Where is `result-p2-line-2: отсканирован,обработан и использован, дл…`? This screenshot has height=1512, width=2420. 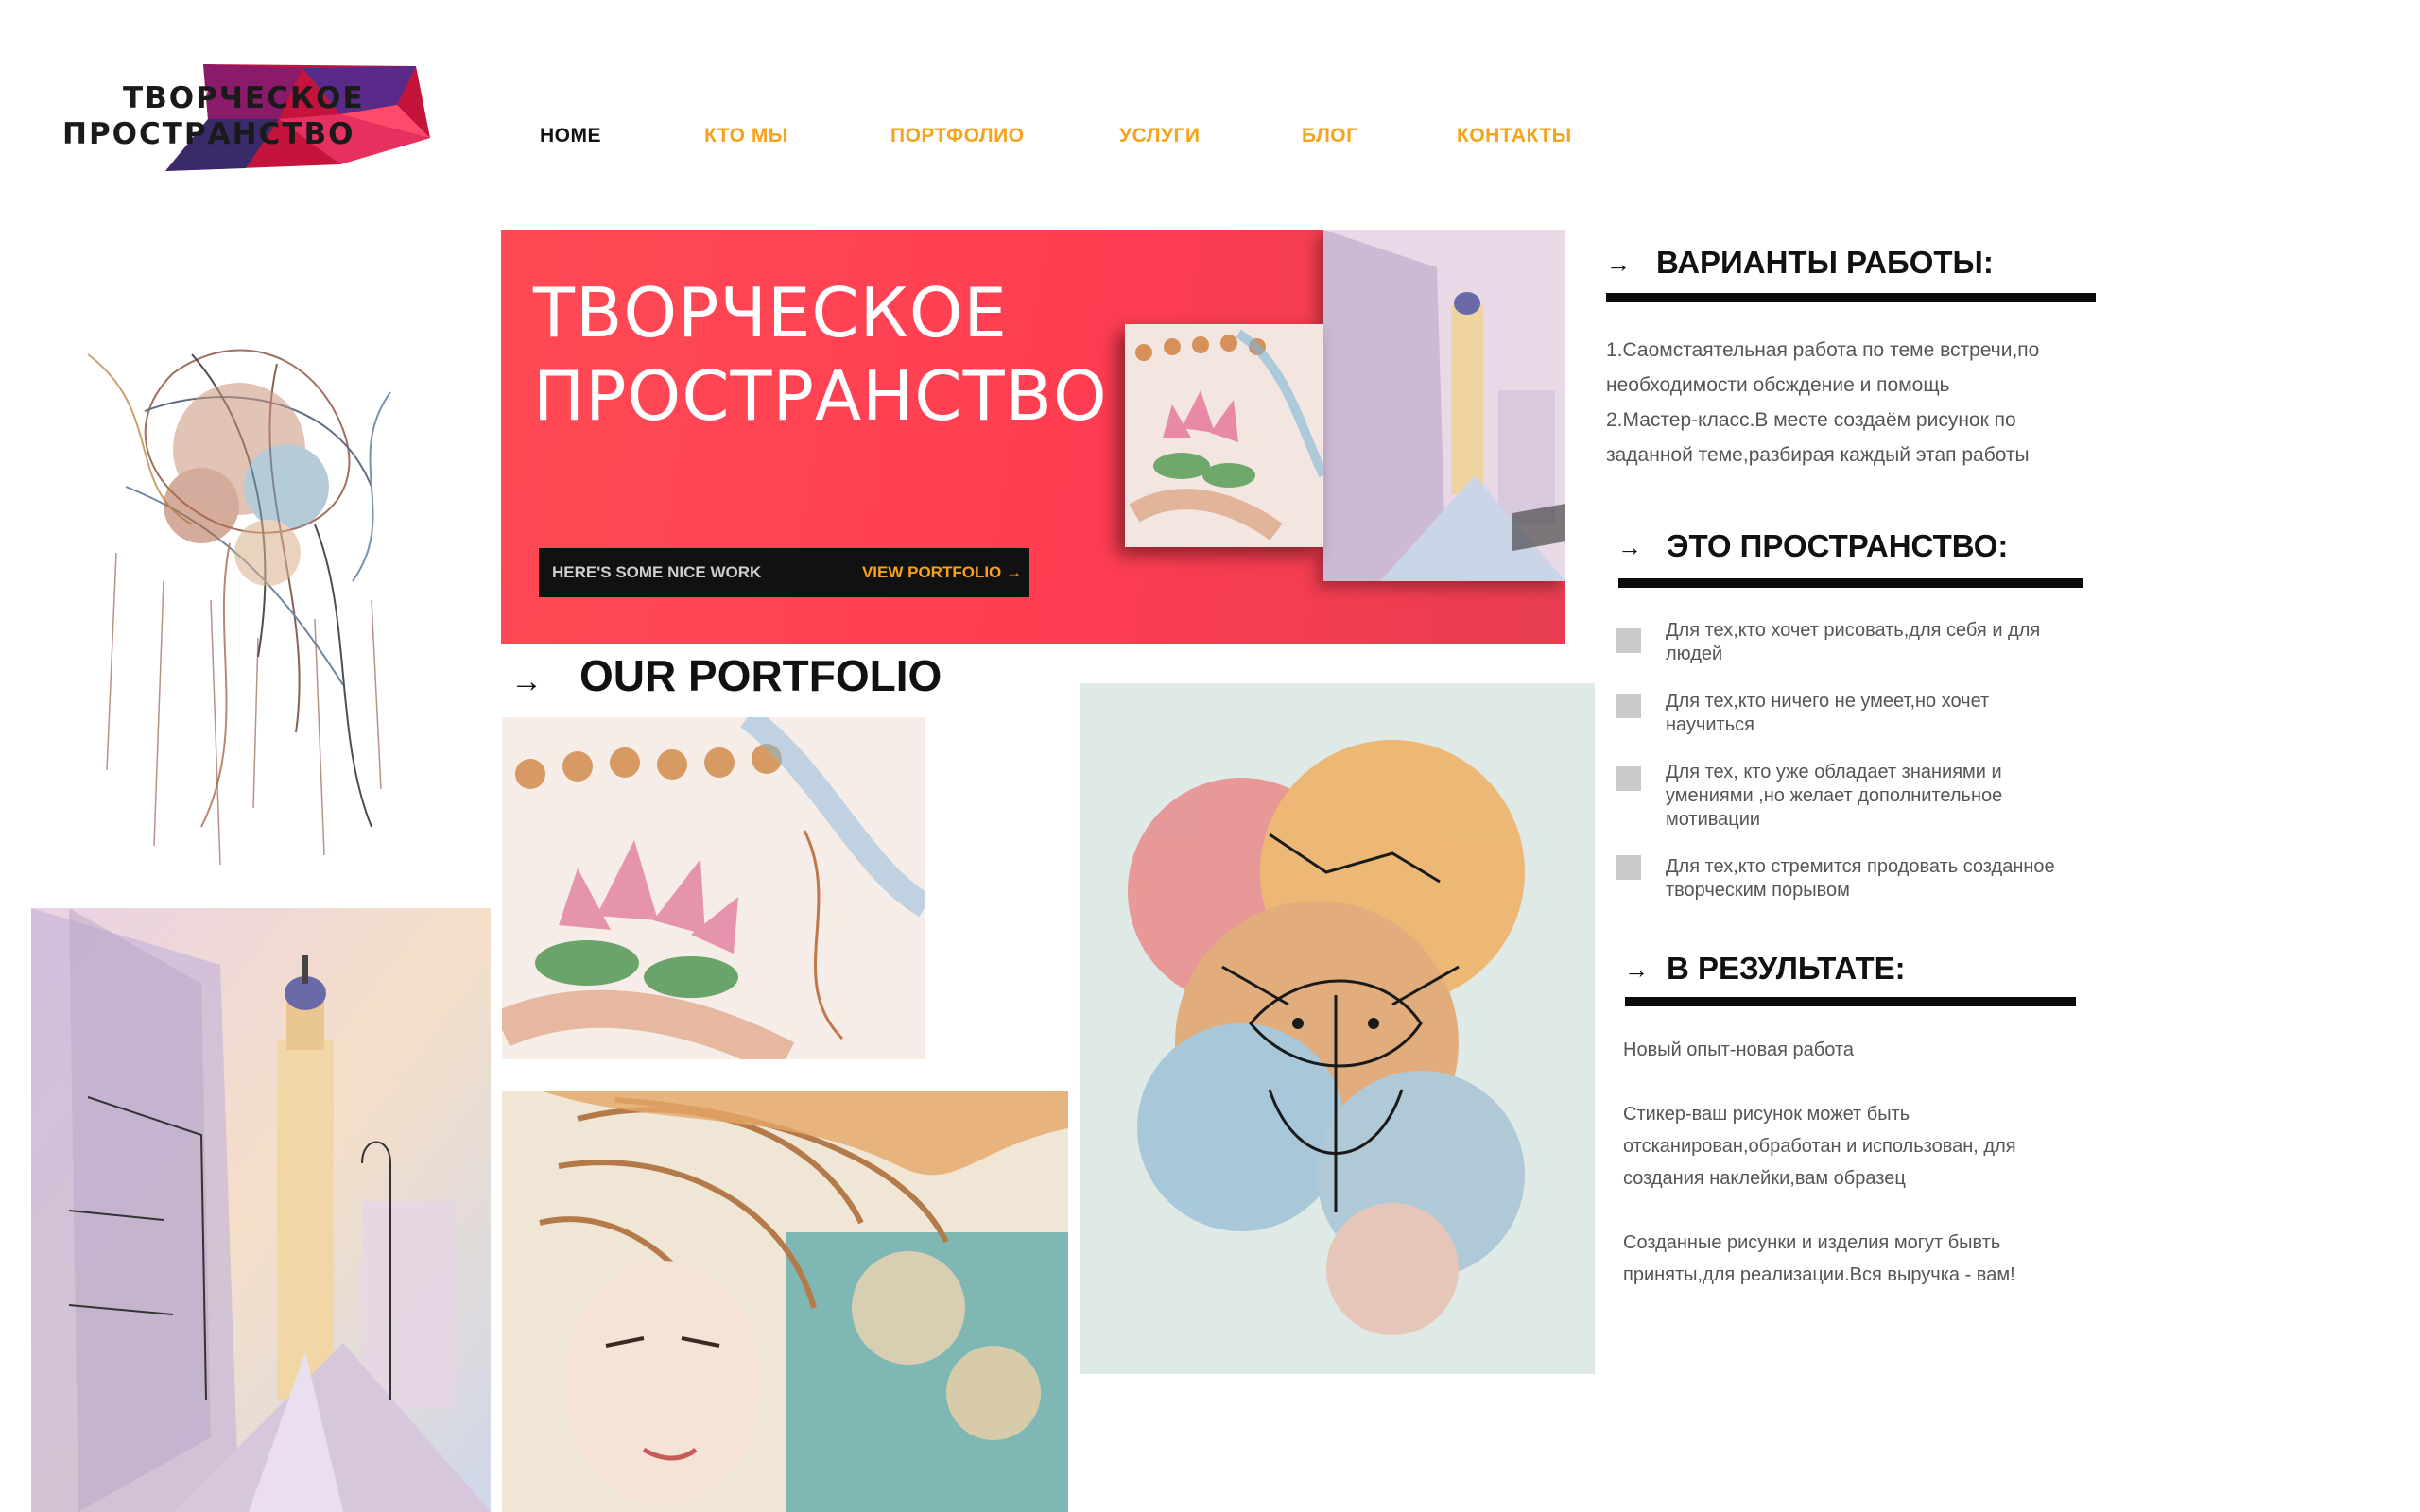 result-p2-line-2: отсканирован,обработан и использован, дл… is located at coordinates (1819, 1146).